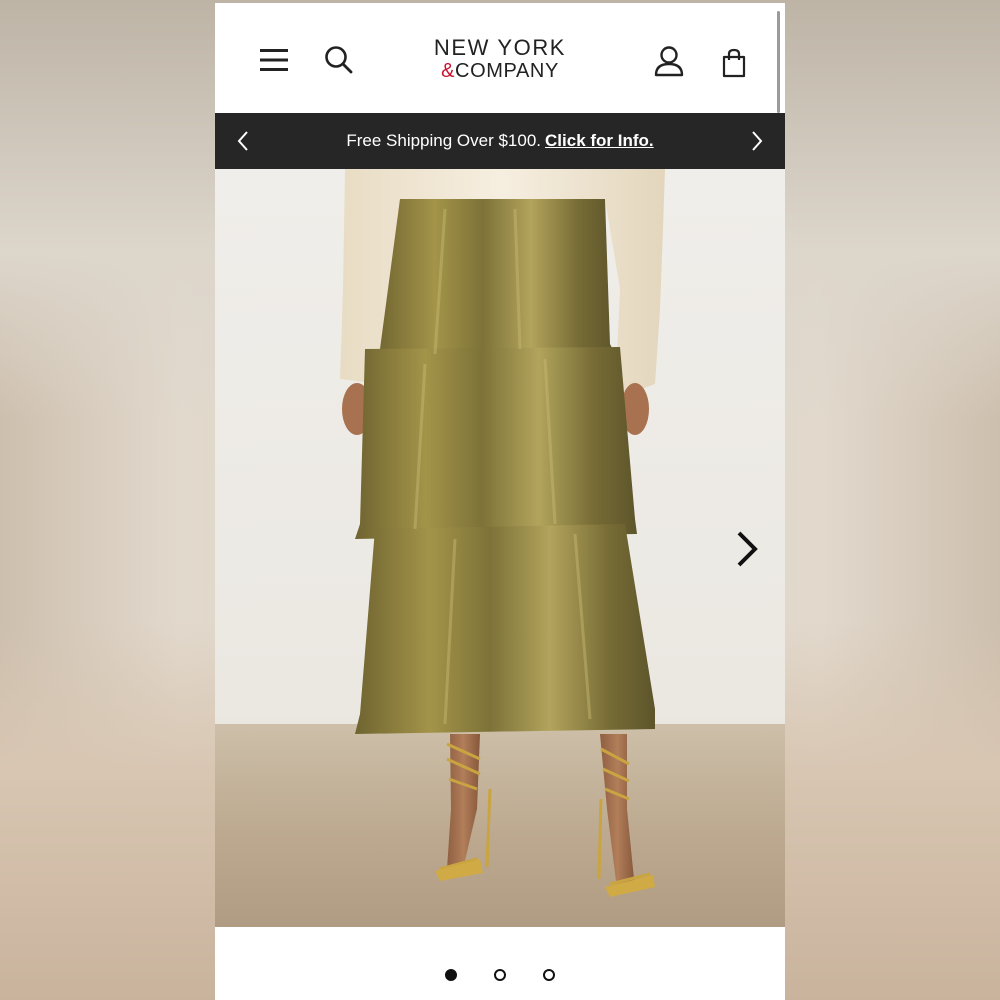 The image size is (1000, 1000). I want to click on promo-text: Free Shipping Over $100., so click(444, 140).